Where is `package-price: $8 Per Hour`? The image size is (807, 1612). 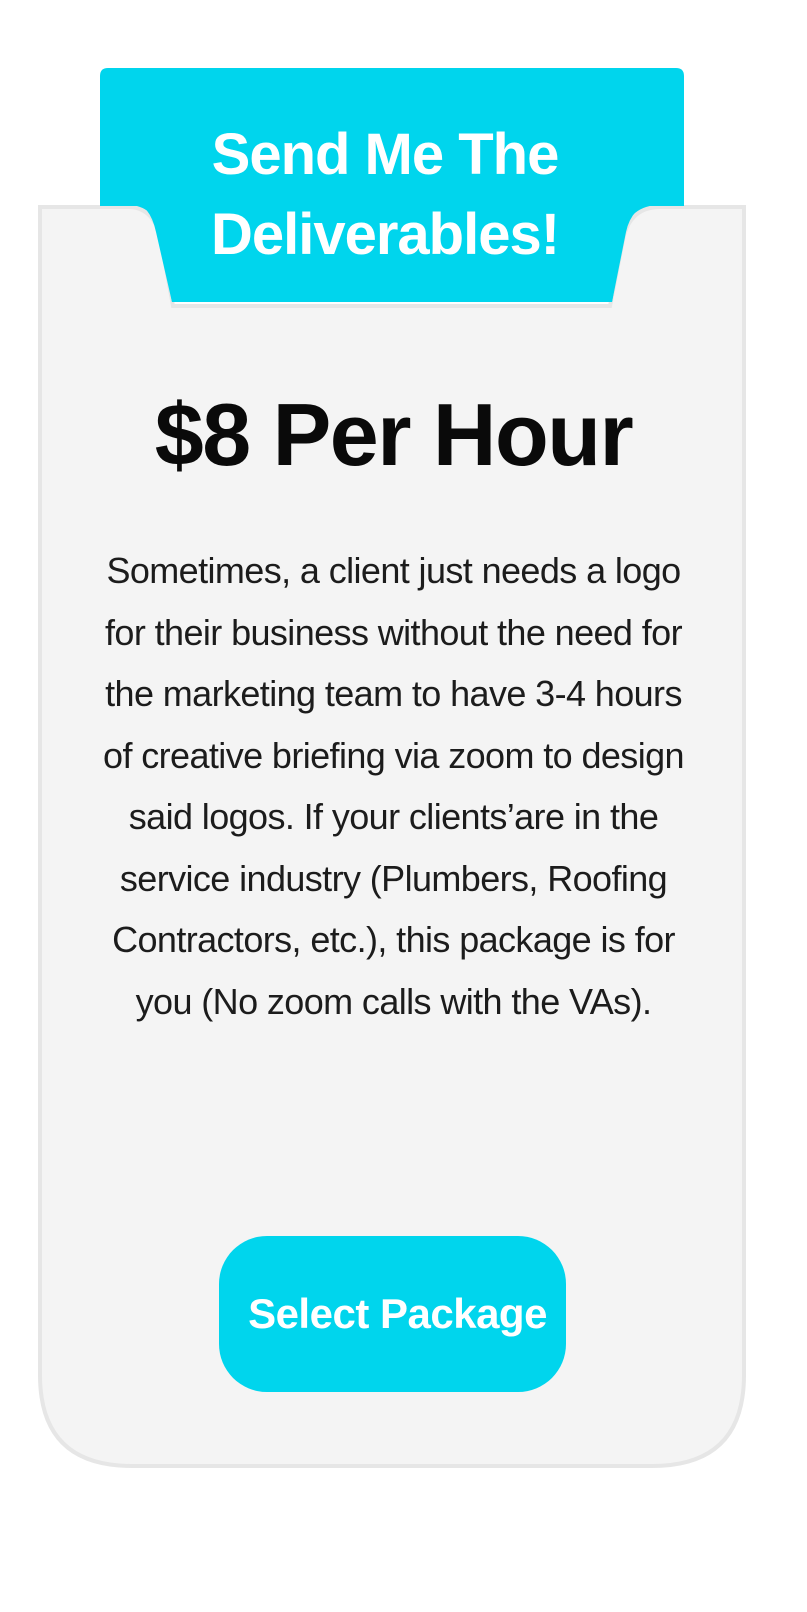 package-price: $8 Per Hour is located at coordinates (394, 434).